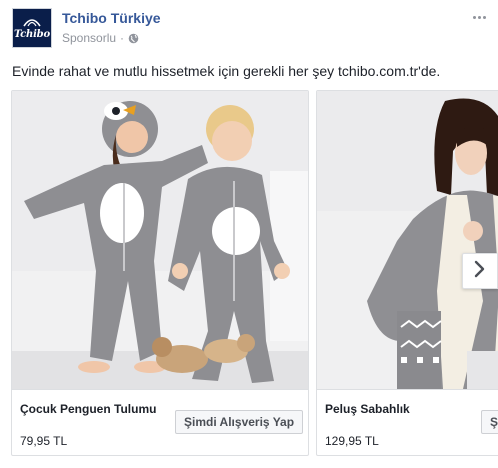 The width and height of the screenshot is (498, 468). I want to click on tchibo-logo-mark, so click(32, 22).